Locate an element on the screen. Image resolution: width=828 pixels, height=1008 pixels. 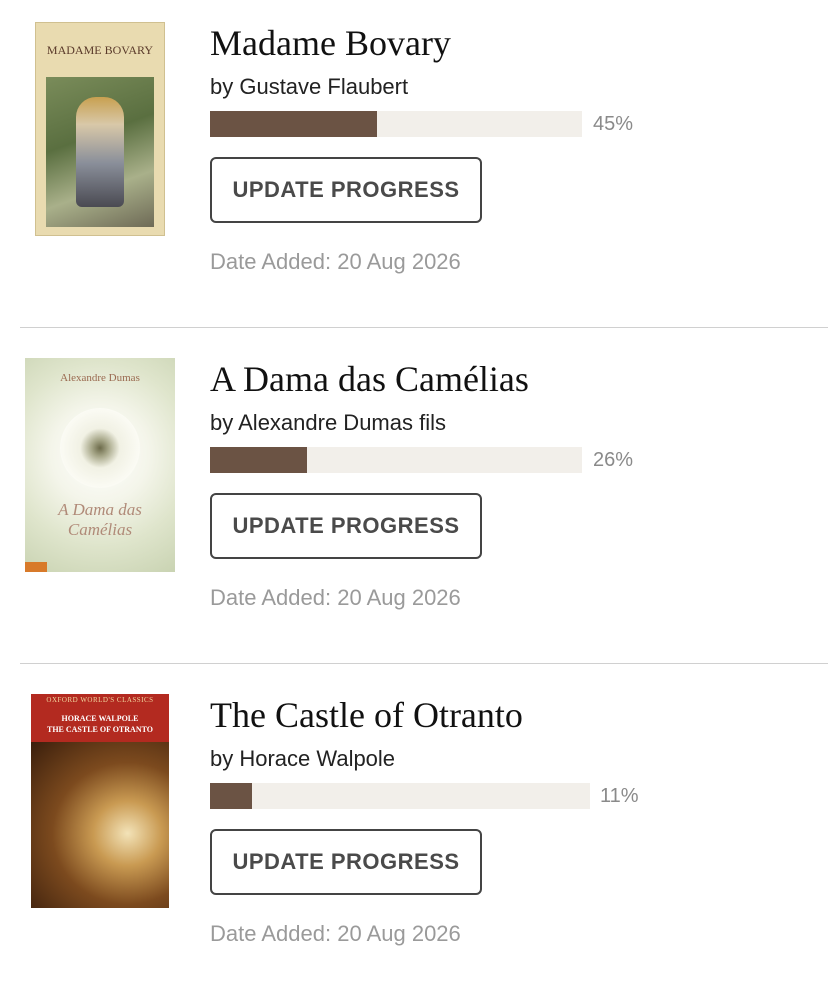
cover-title-text: THE CASTLE OF OTRANTO is located at coordinates (100, 729).